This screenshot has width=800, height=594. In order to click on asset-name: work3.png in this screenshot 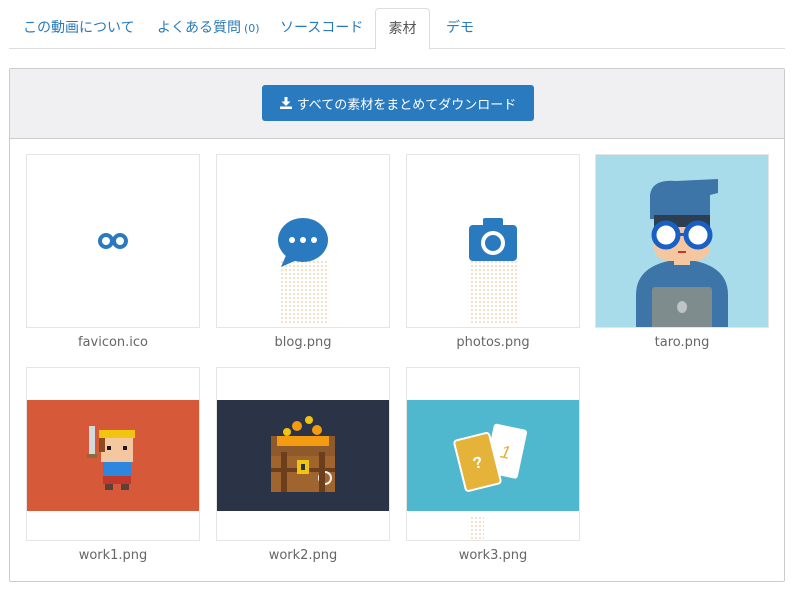, I will do `click(493, 555)`.